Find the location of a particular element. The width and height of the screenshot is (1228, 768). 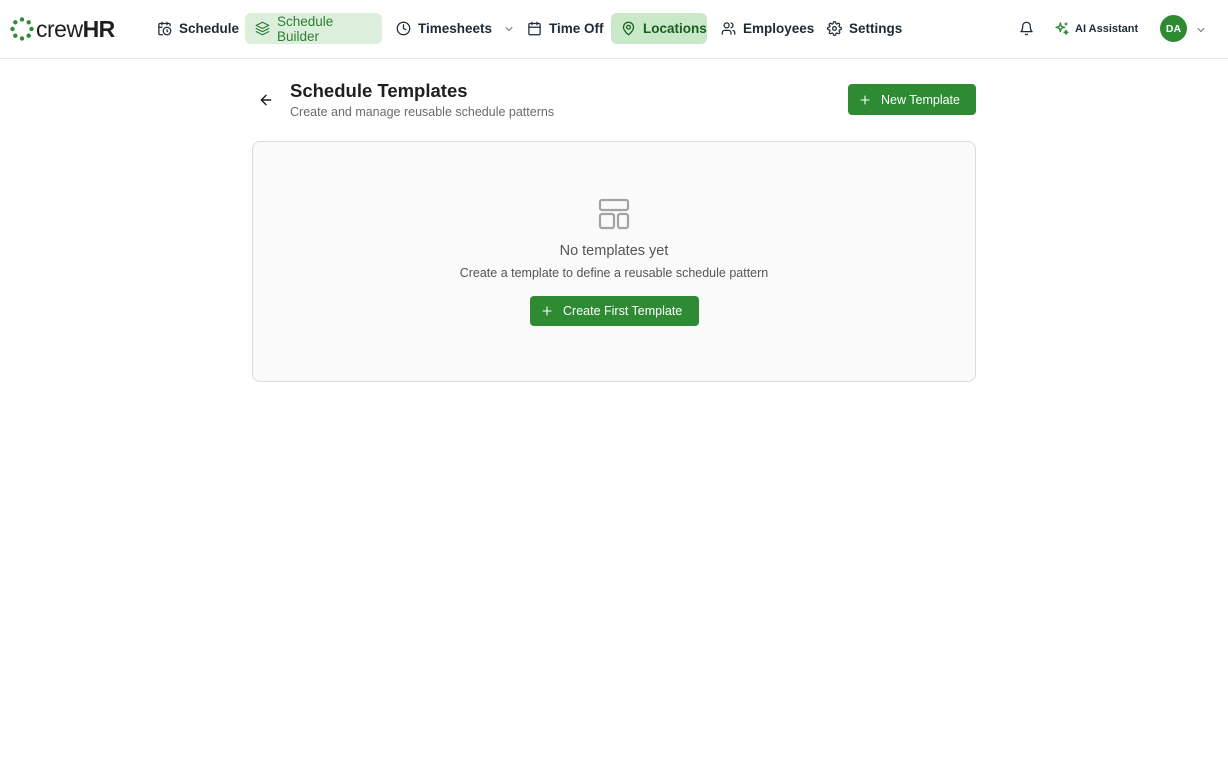

nav-schedule-builder-label: Schedule Builder is located at coordinates (305, 28).